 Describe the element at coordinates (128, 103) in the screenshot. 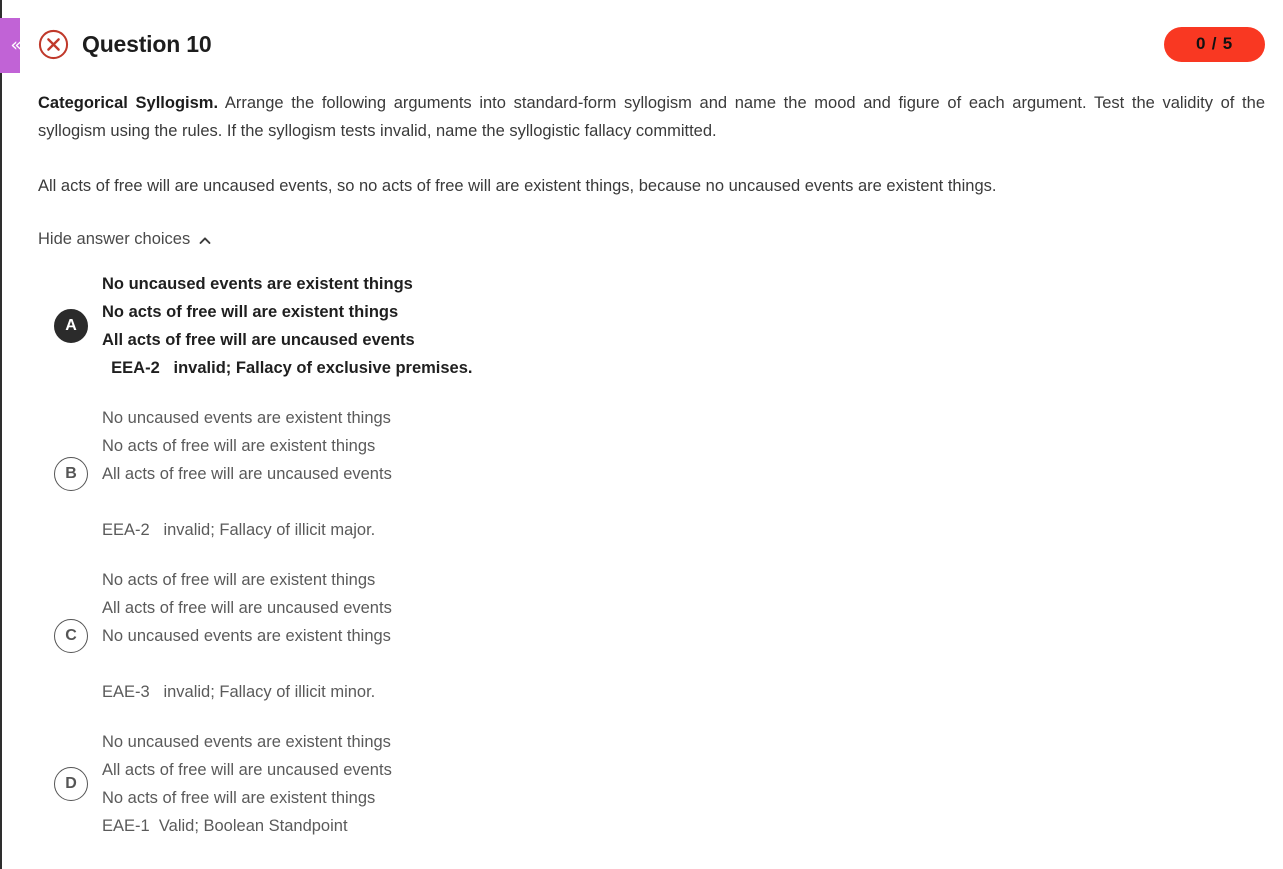

I see `question-prompt-label: Categorical Syllogism.` at that location.